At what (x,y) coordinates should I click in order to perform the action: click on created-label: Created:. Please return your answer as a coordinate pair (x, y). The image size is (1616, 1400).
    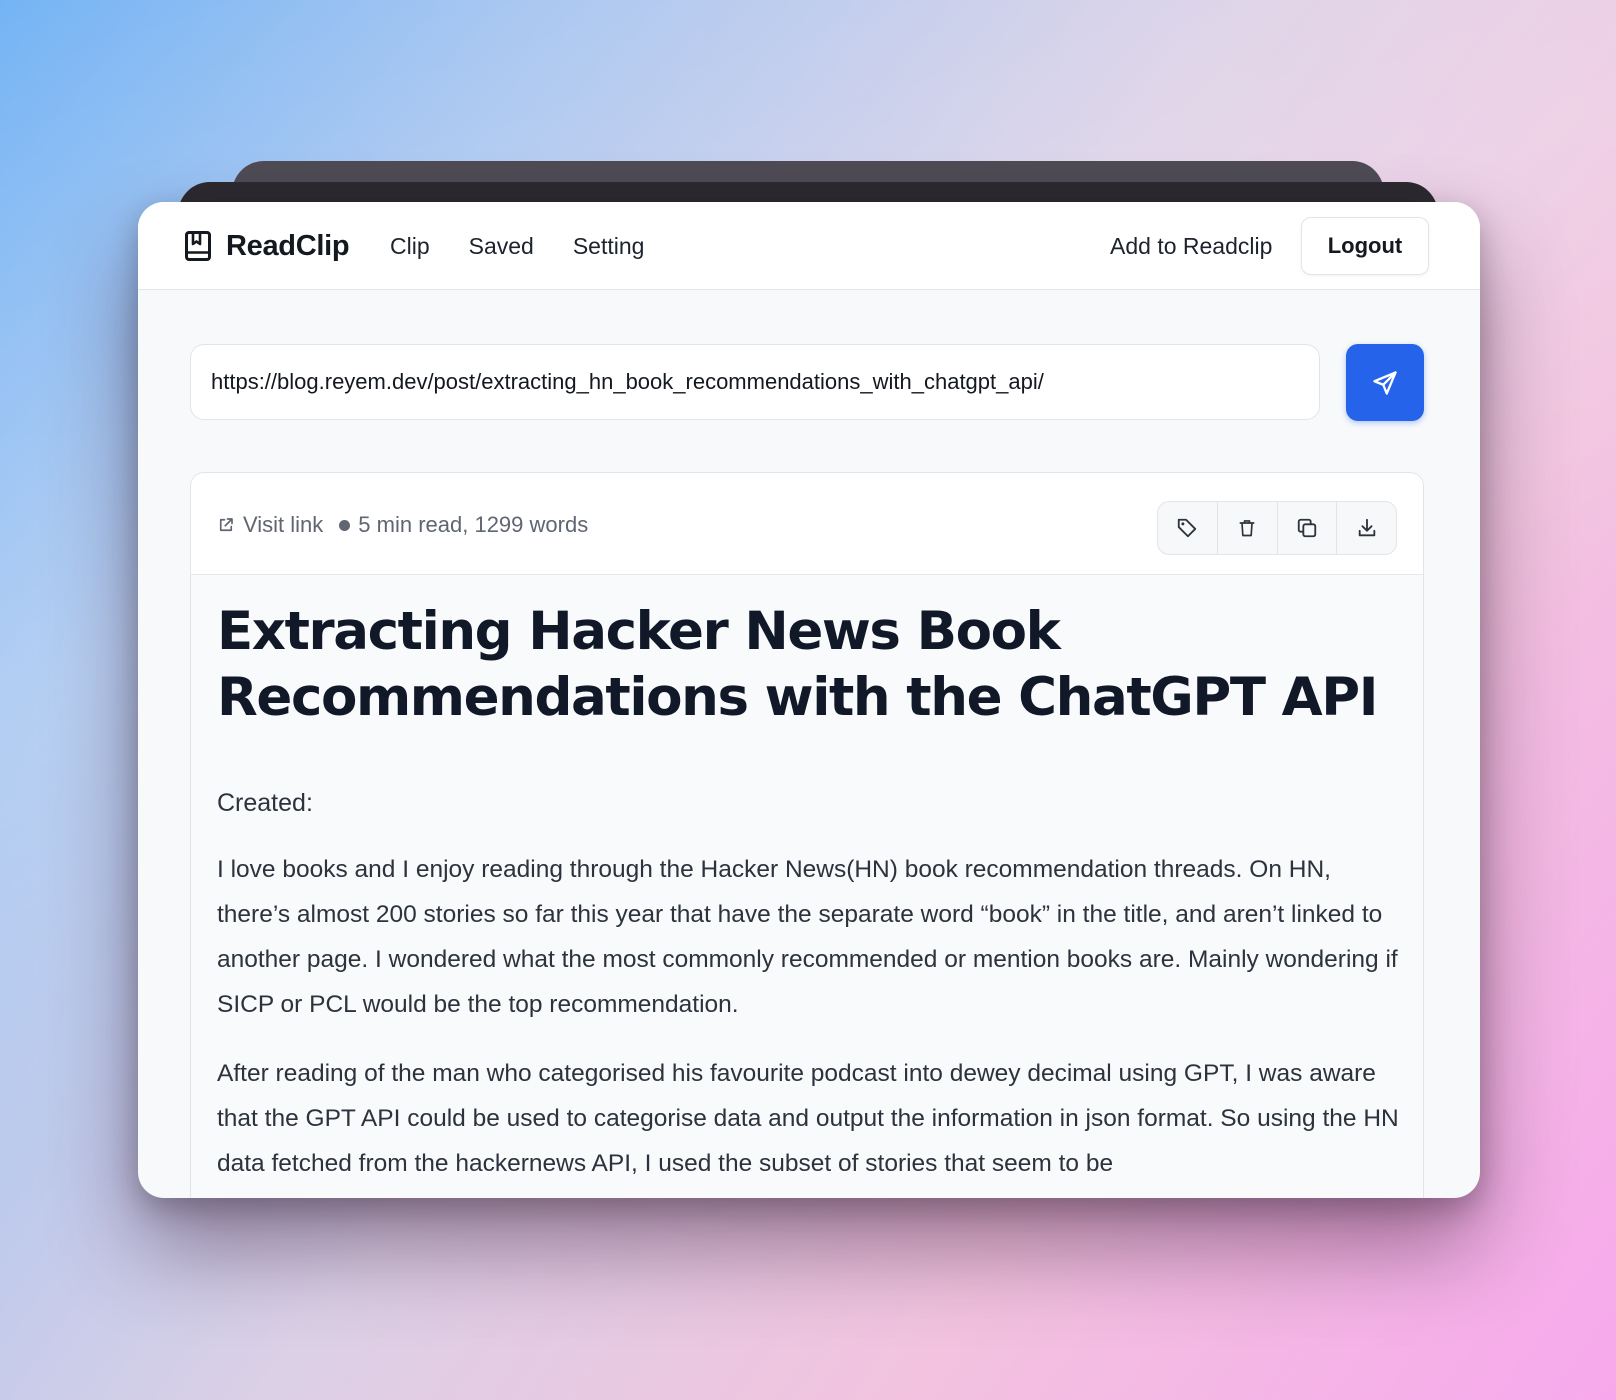
    Looking at the image, I should click on (265, 803).